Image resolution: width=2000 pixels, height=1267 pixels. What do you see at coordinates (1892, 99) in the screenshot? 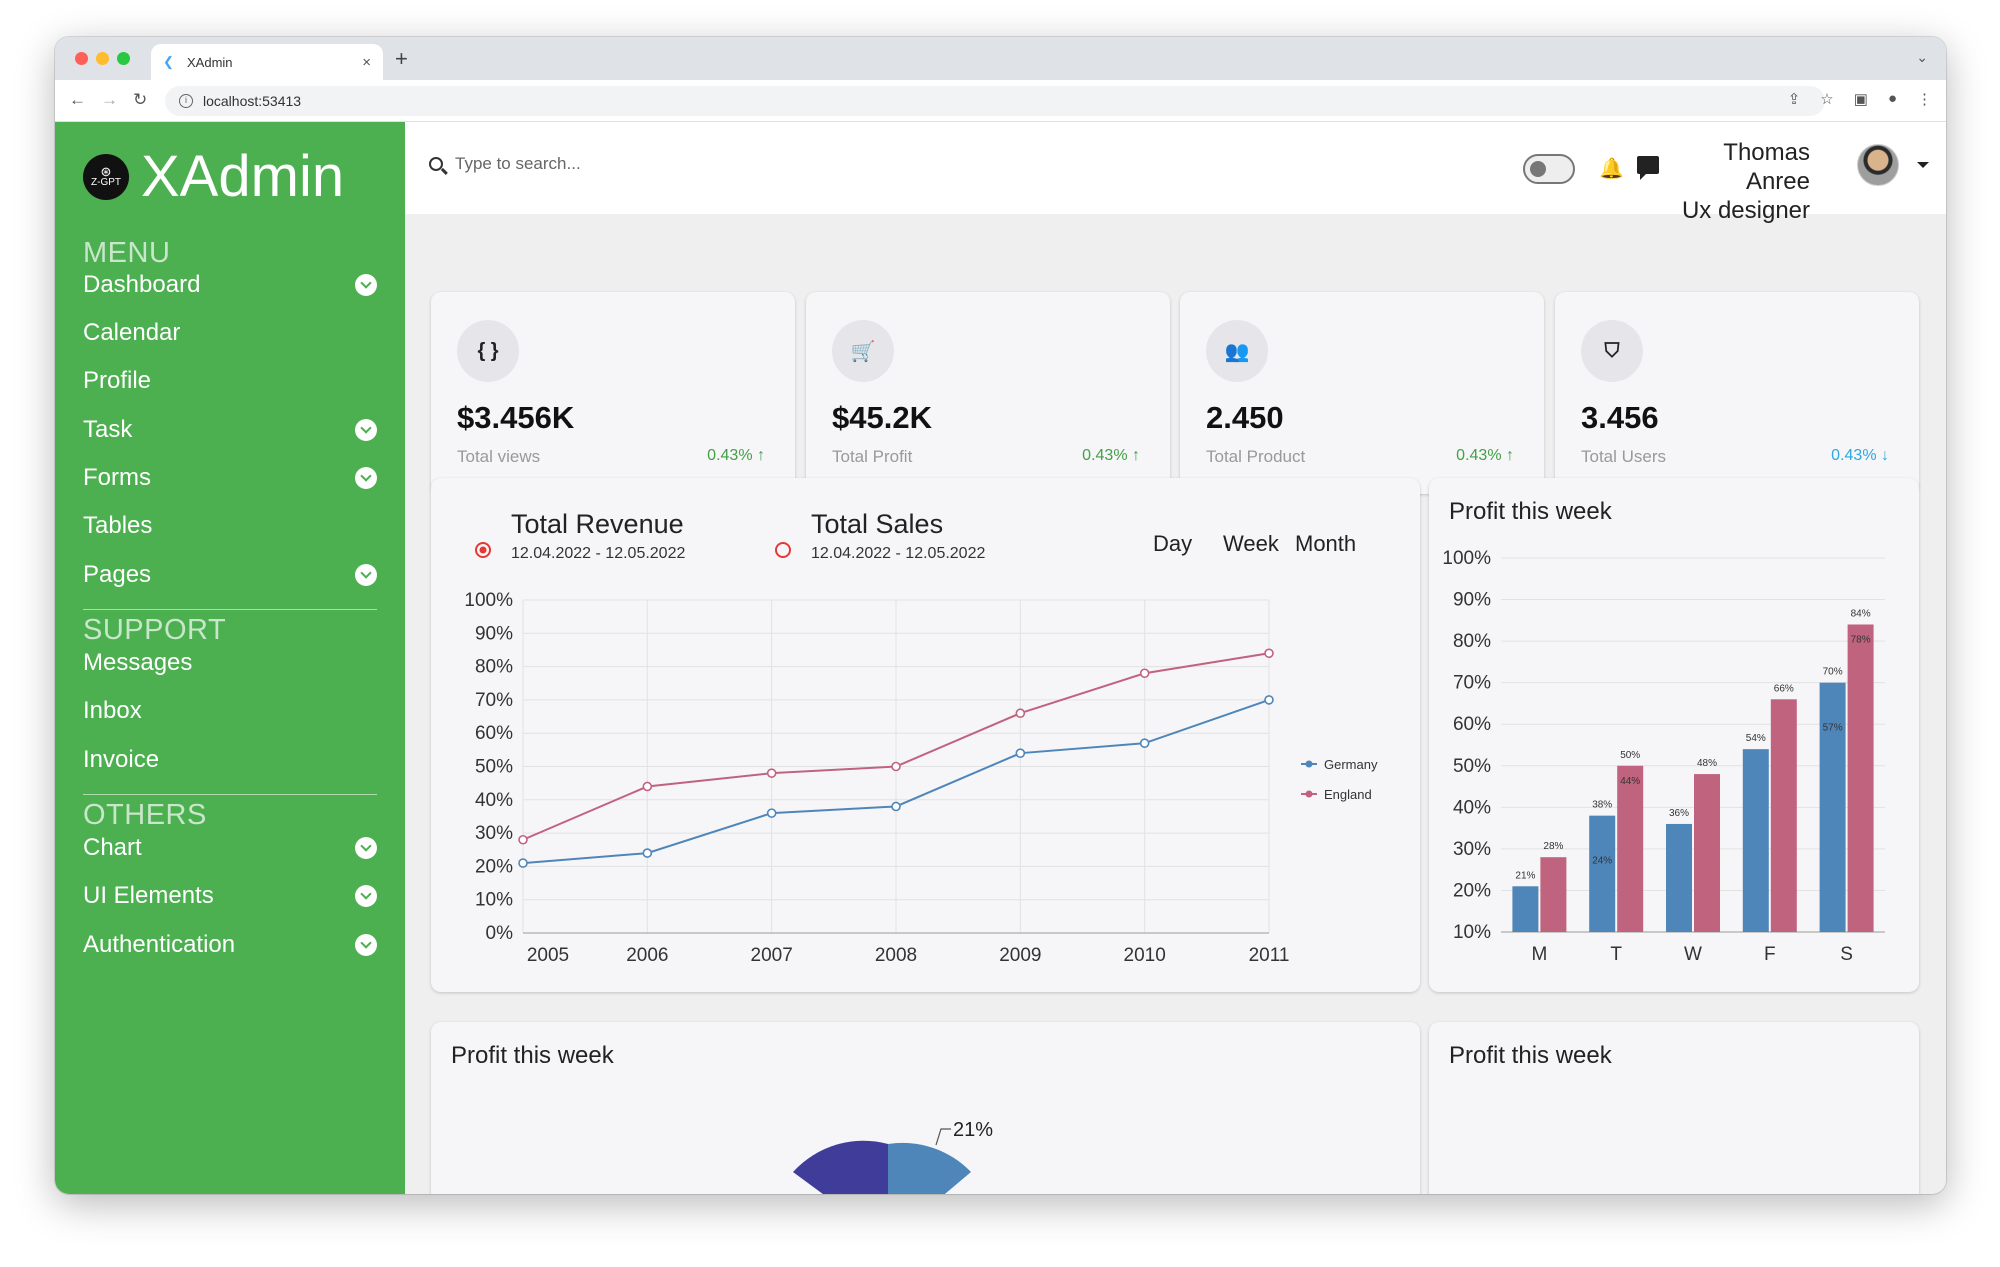
I see `profile-icon: ●` at bounding box center [1892, 99].